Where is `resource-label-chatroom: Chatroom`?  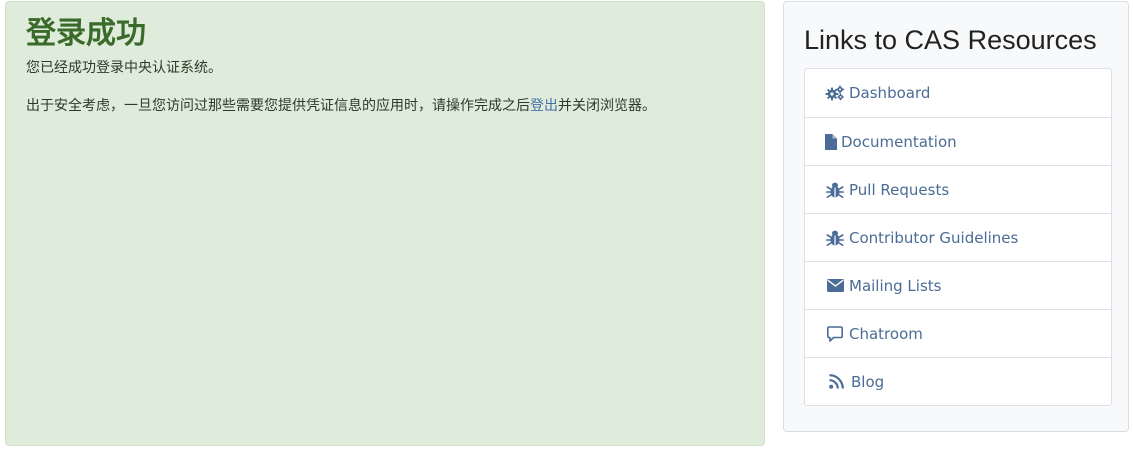
resource-label-chatroom: Chatroom is located at coordinates (886, 333).